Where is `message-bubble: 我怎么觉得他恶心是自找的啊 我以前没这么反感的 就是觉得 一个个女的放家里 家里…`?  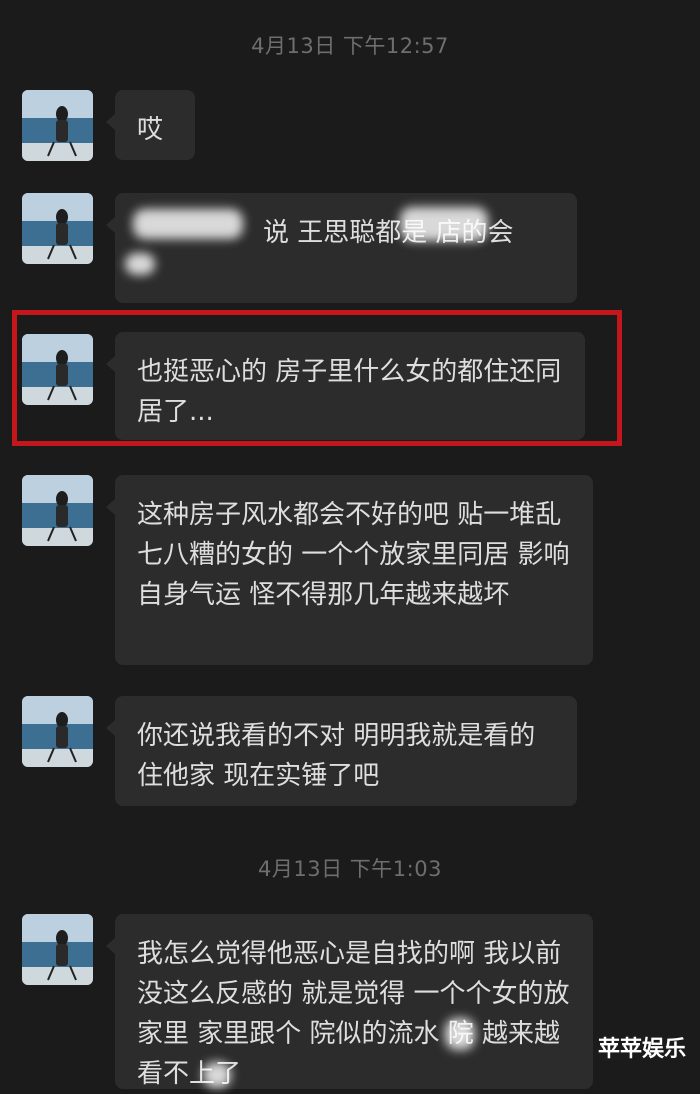 message-bubble: 我怎么觉得他恶心是自找的啊 我以前没这么反感的 就是觉得 一个个女的放家里 家里… is located at coordinates (349, 1001).